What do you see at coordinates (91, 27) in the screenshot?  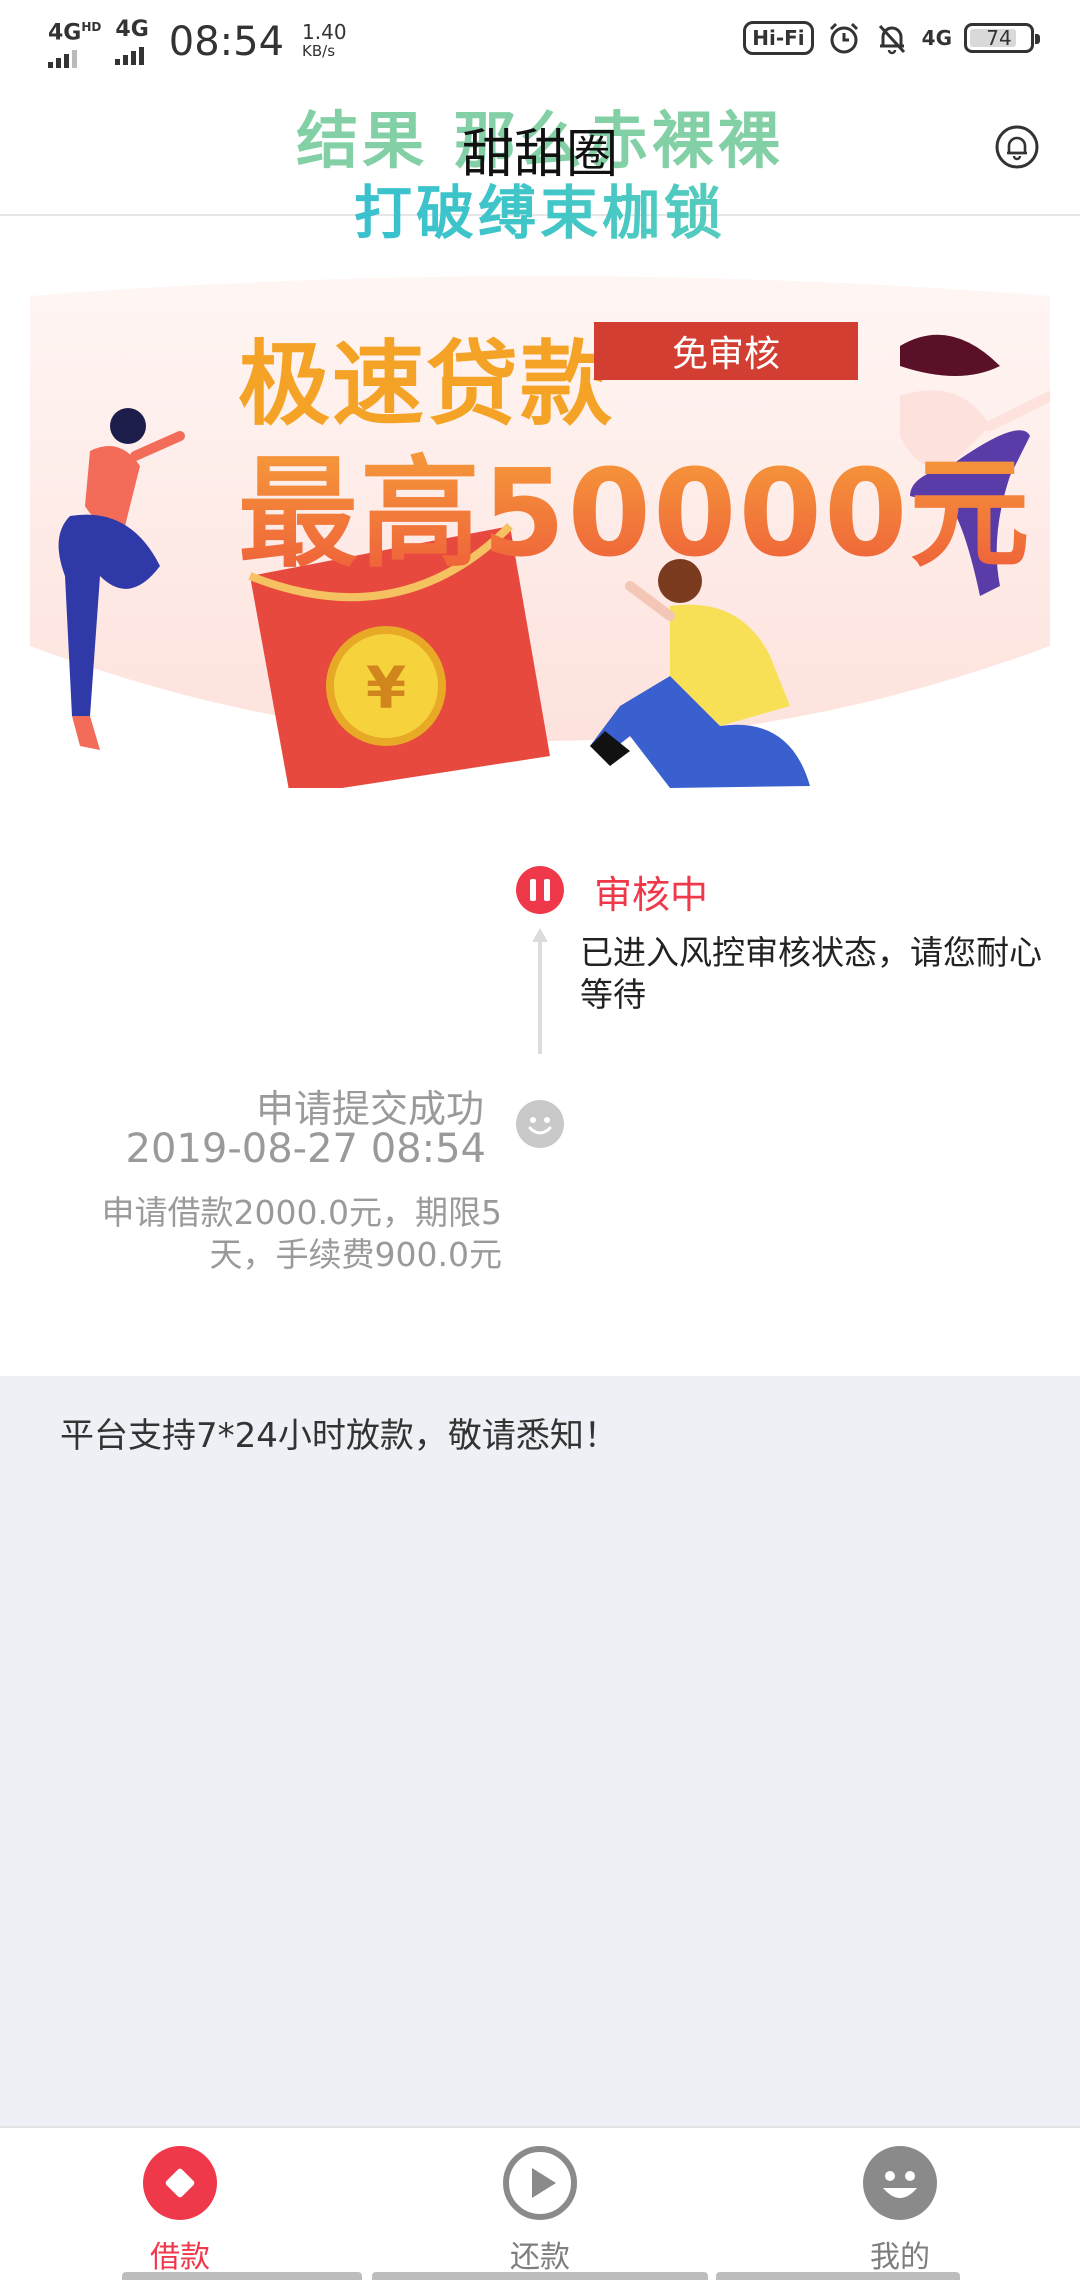 I see `signal-1-sup: HD` at bounding box center [91, 27].